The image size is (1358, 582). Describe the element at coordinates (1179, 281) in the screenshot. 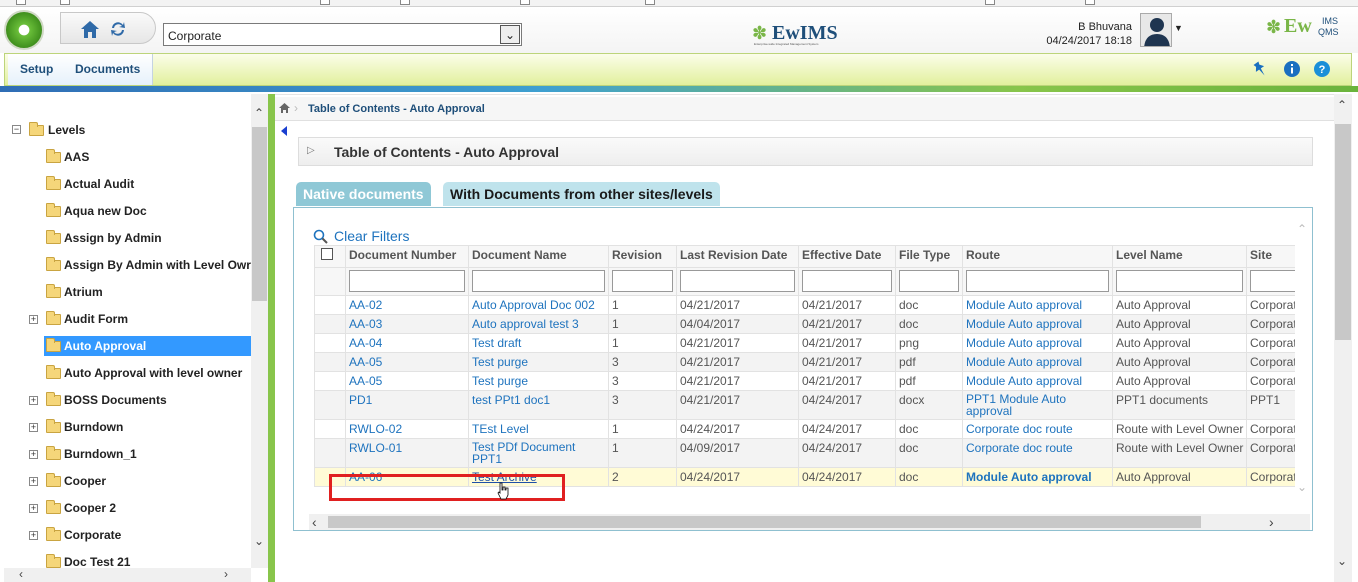

I see `filter-input-level-name` at that location.